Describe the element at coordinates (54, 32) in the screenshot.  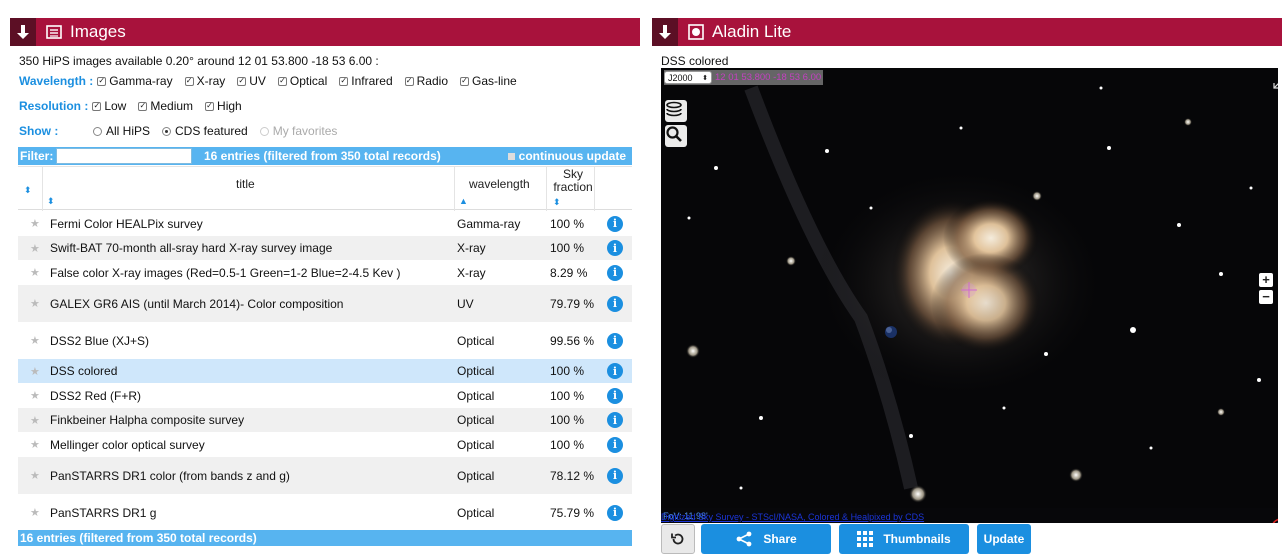
I see `list-icon` at that location.